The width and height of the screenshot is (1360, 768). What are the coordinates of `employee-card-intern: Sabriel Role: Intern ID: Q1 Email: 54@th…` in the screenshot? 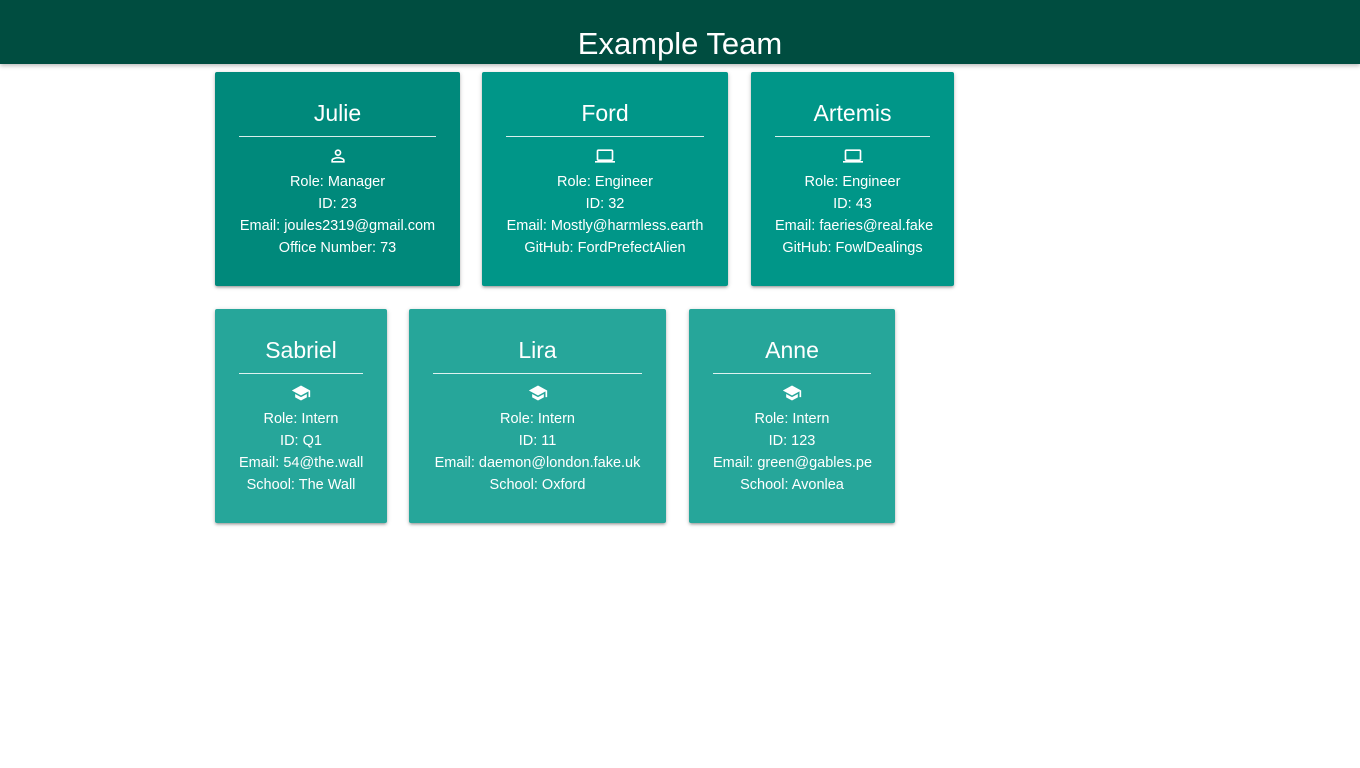 It's located at (301, 416).